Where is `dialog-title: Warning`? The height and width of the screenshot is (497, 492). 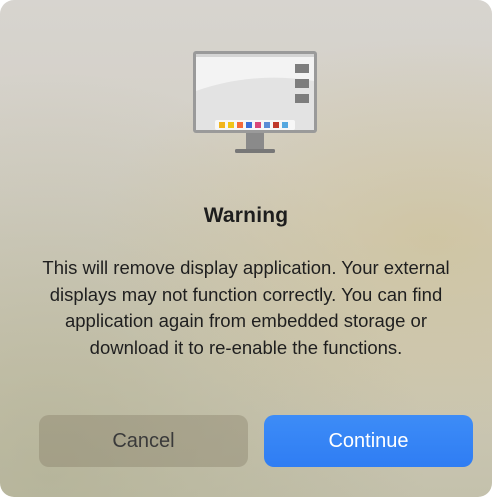
dialog-title: Warning is located at coordinates (246, 215).